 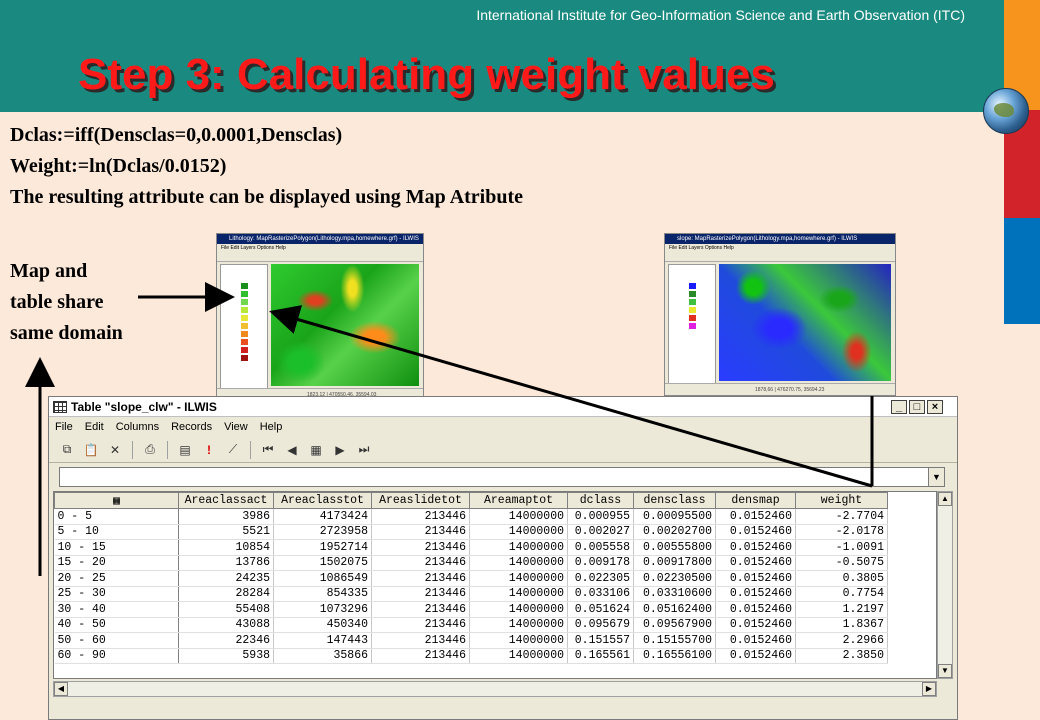 What do you see at coordinates (185, 450) in the screenshot?
I see `properties-icon: ▤` at bounding box center [185, 450].